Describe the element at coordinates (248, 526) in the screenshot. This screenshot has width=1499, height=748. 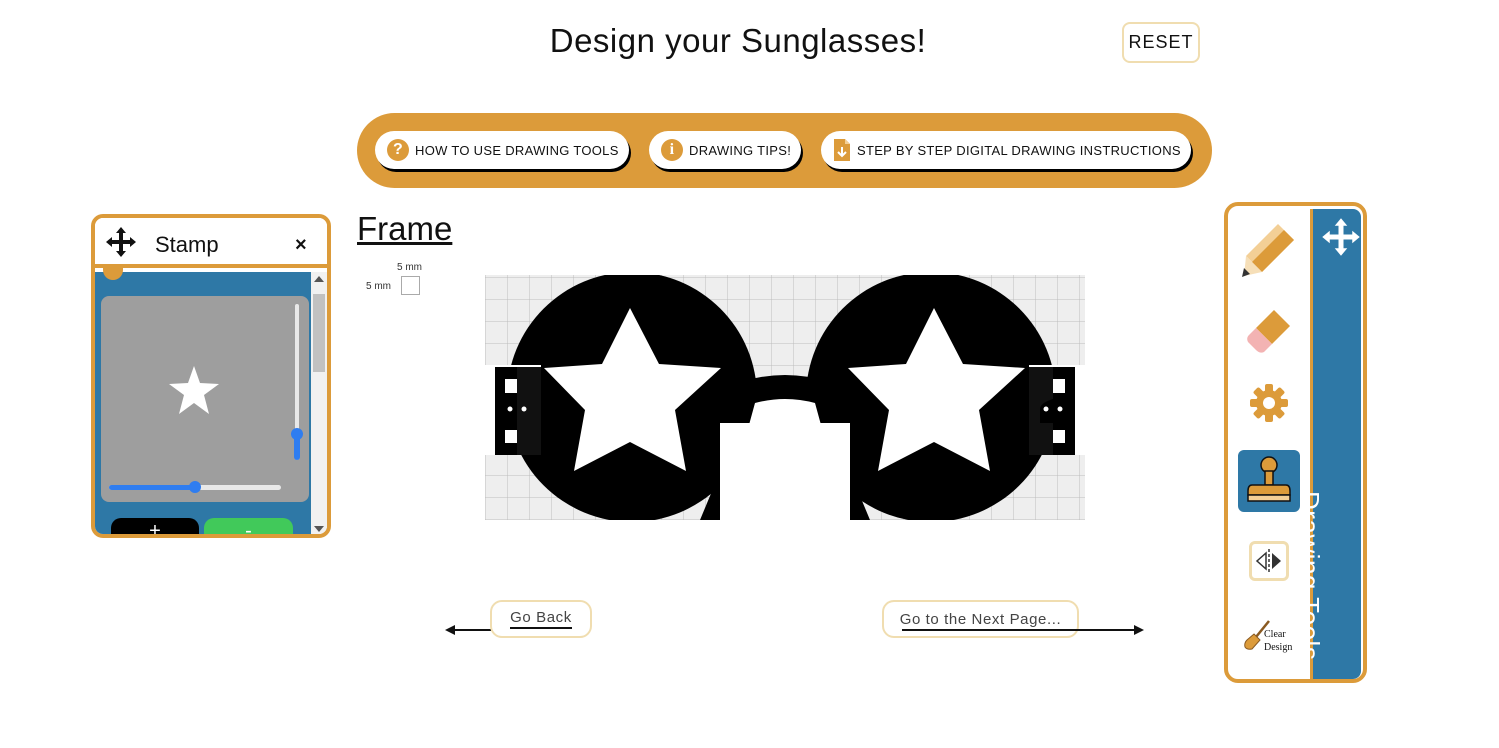
I see `decrease-button: -` at that location.